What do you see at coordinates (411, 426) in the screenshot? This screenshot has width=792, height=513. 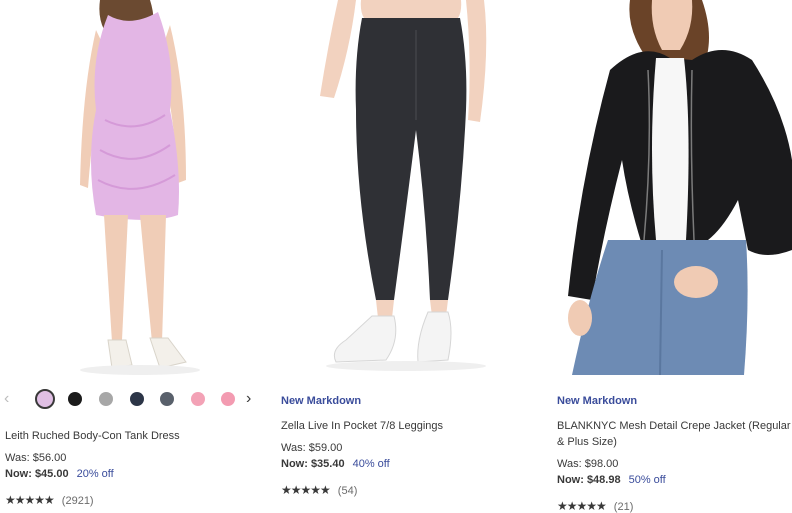 I see `product-title: Zella Live In Pocket 7/8 Leggings` at bounding box center [411, 426].